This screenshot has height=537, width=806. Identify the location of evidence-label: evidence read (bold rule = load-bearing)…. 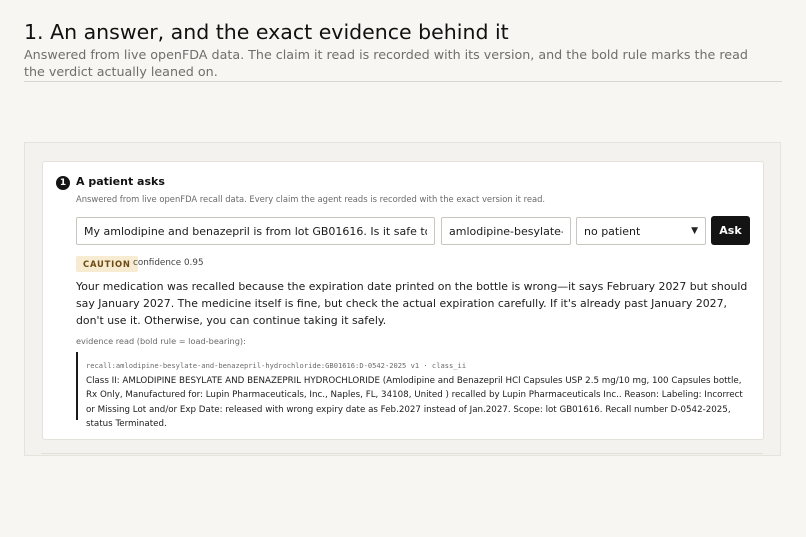
(161, 341).